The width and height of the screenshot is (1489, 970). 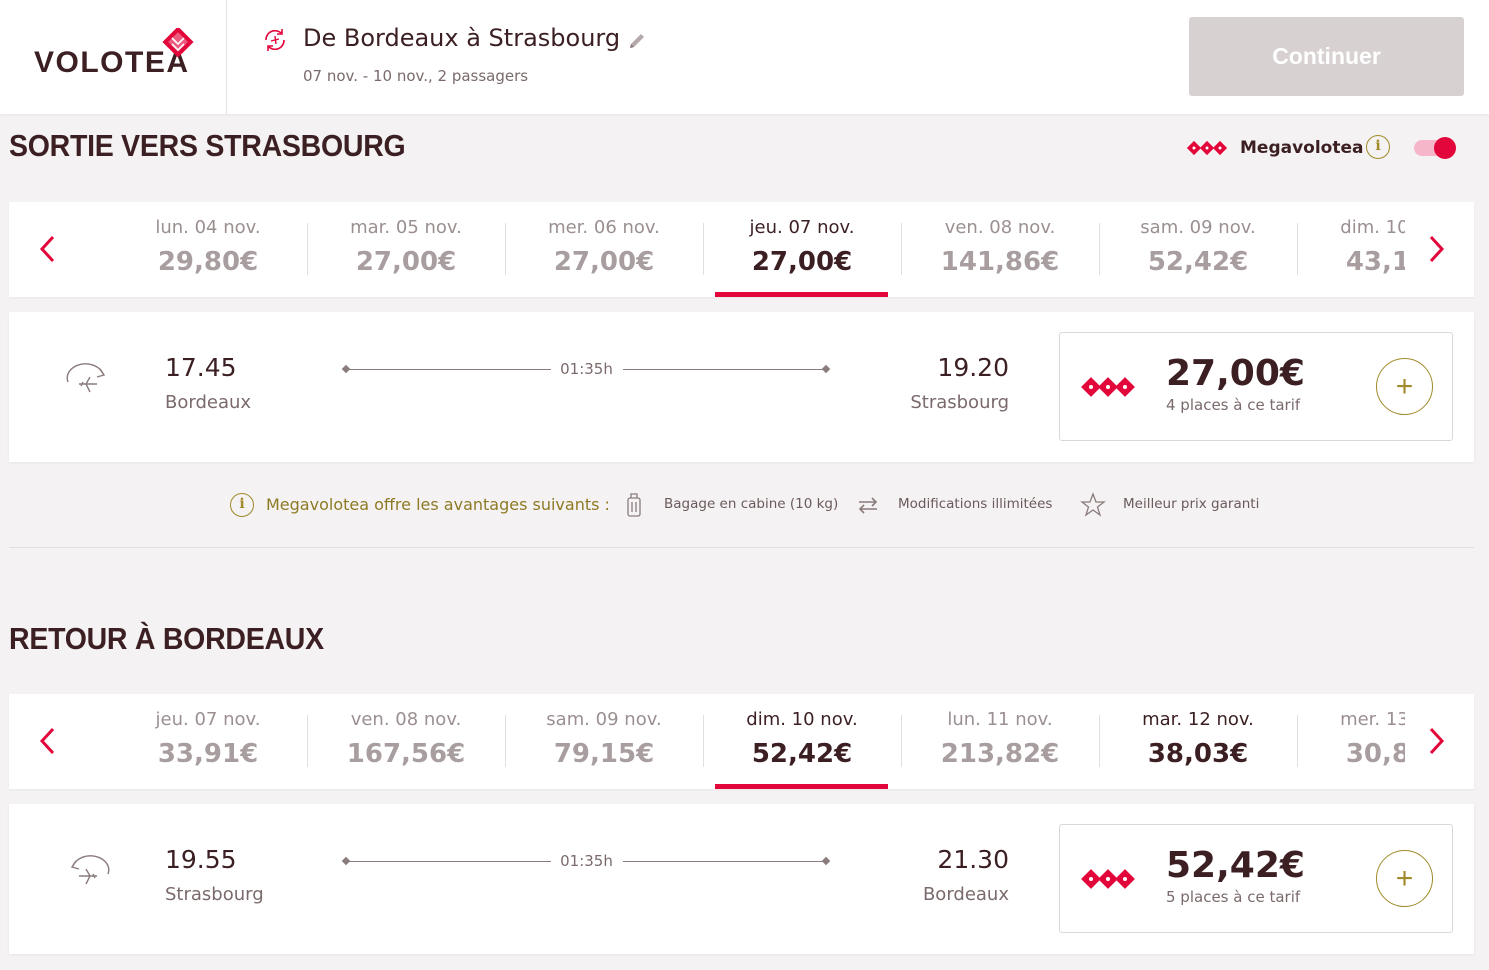 I want to click on inbound-prev-dates-button, so click(x=48, y=741).